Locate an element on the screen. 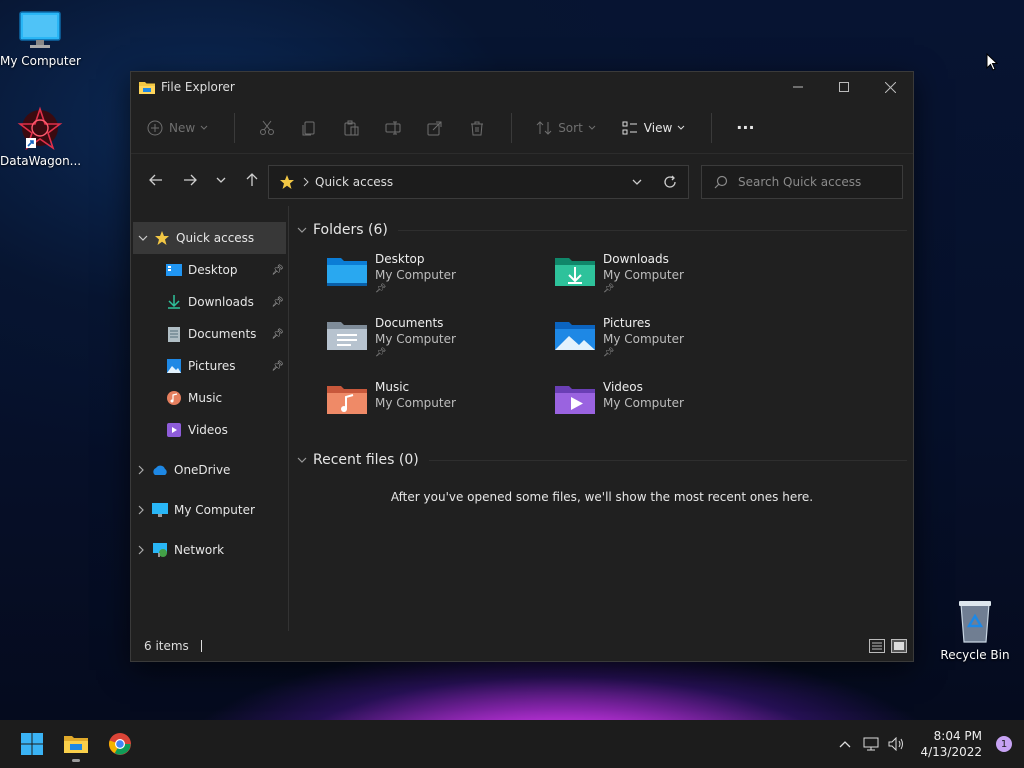 This screenshot has height=768, width=1024. sidebar-item-videos: Videos is located at coordinates (209, 430).